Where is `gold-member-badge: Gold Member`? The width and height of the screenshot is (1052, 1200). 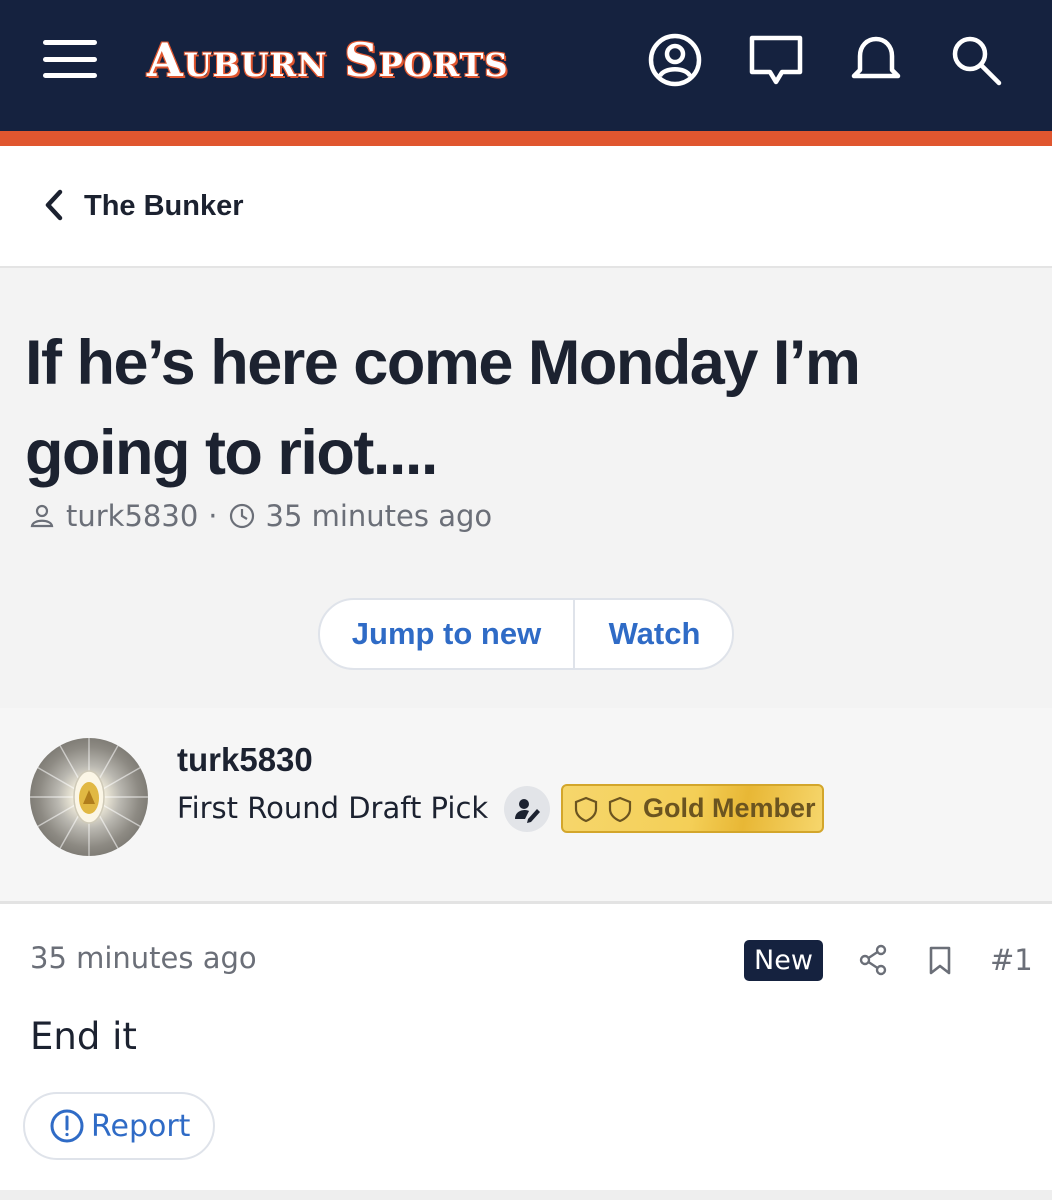 gold-member-badge: Gold Member is located at coordinates (692, 808).